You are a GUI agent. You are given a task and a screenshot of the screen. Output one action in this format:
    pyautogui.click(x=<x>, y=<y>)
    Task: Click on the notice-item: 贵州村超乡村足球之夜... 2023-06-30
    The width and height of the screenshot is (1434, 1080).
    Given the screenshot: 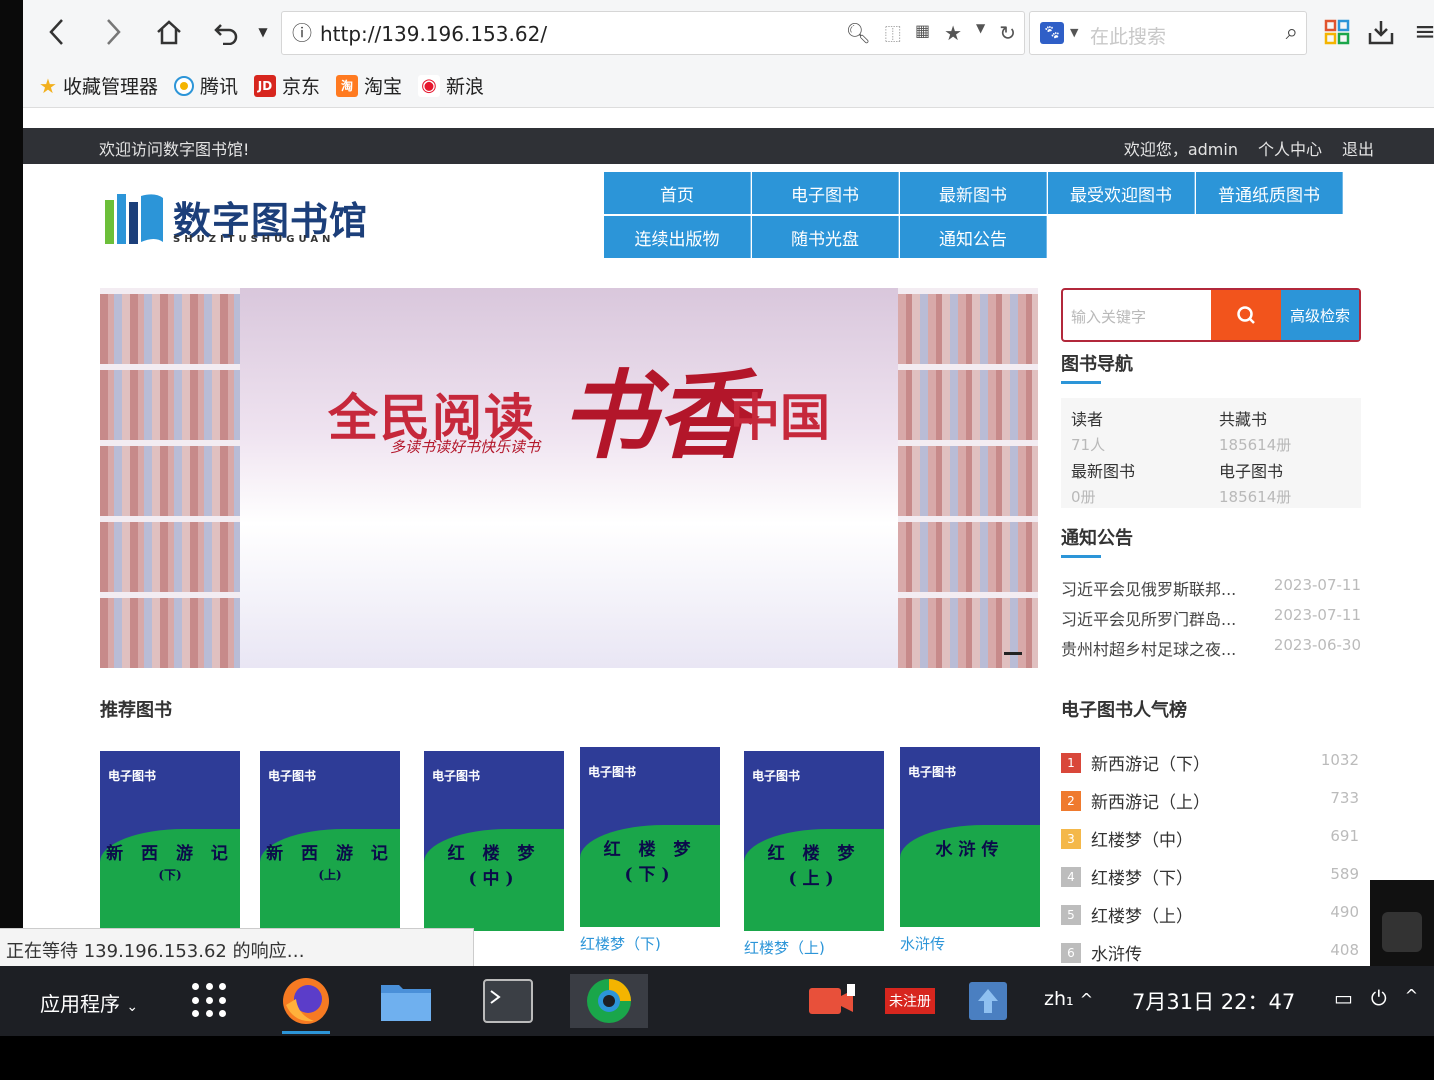 What is the action you would take?
    pyautogui.click(x=1211, y=651)
    